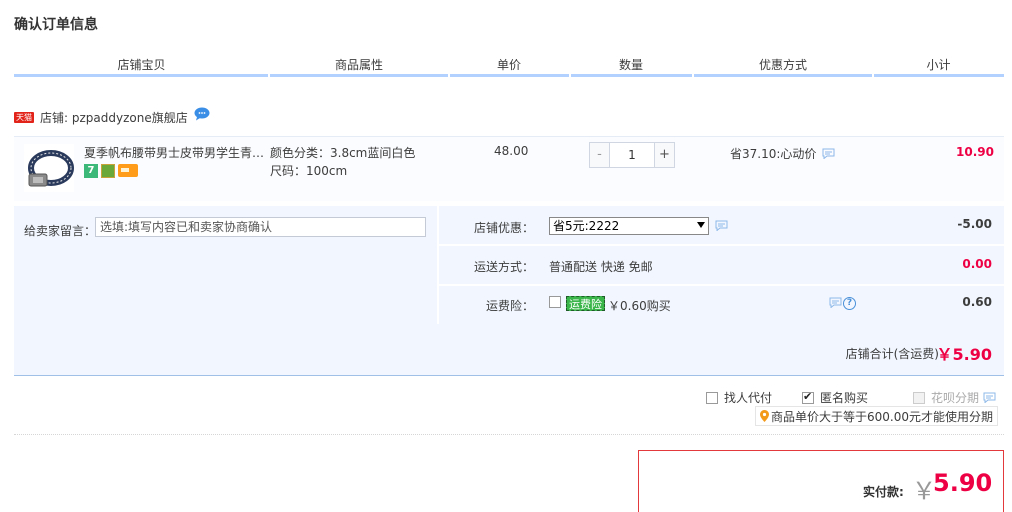  I want to click on message-label: 给卖家留言：, so click(60, 231).